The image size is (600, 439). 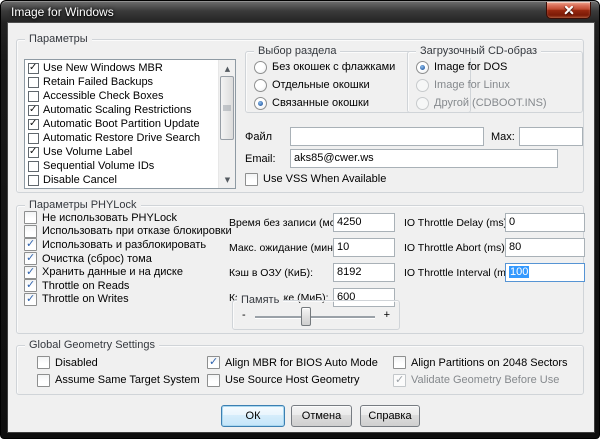 I want to click on close-button, so click(x=568, y=10).